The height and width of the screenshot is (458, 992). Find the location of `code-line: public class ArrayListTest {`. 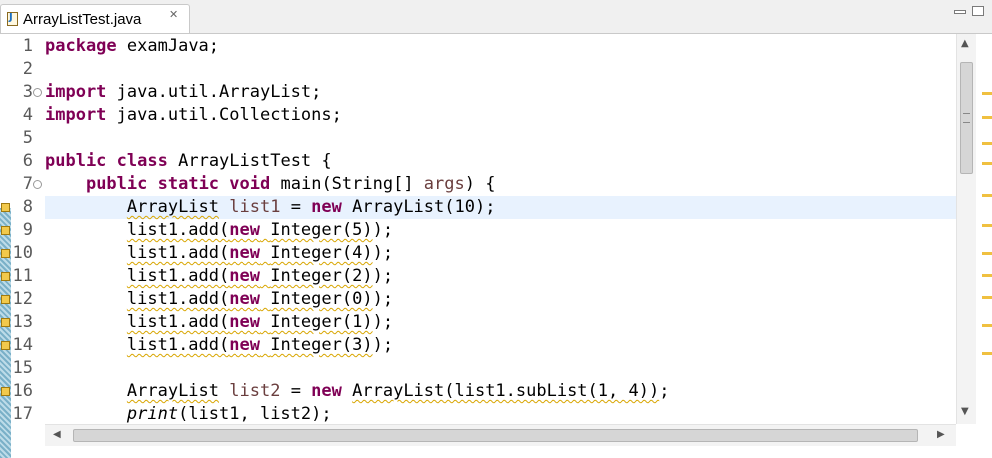

code-line: public class ArrayListTest { is located at coordinates (188, 161).